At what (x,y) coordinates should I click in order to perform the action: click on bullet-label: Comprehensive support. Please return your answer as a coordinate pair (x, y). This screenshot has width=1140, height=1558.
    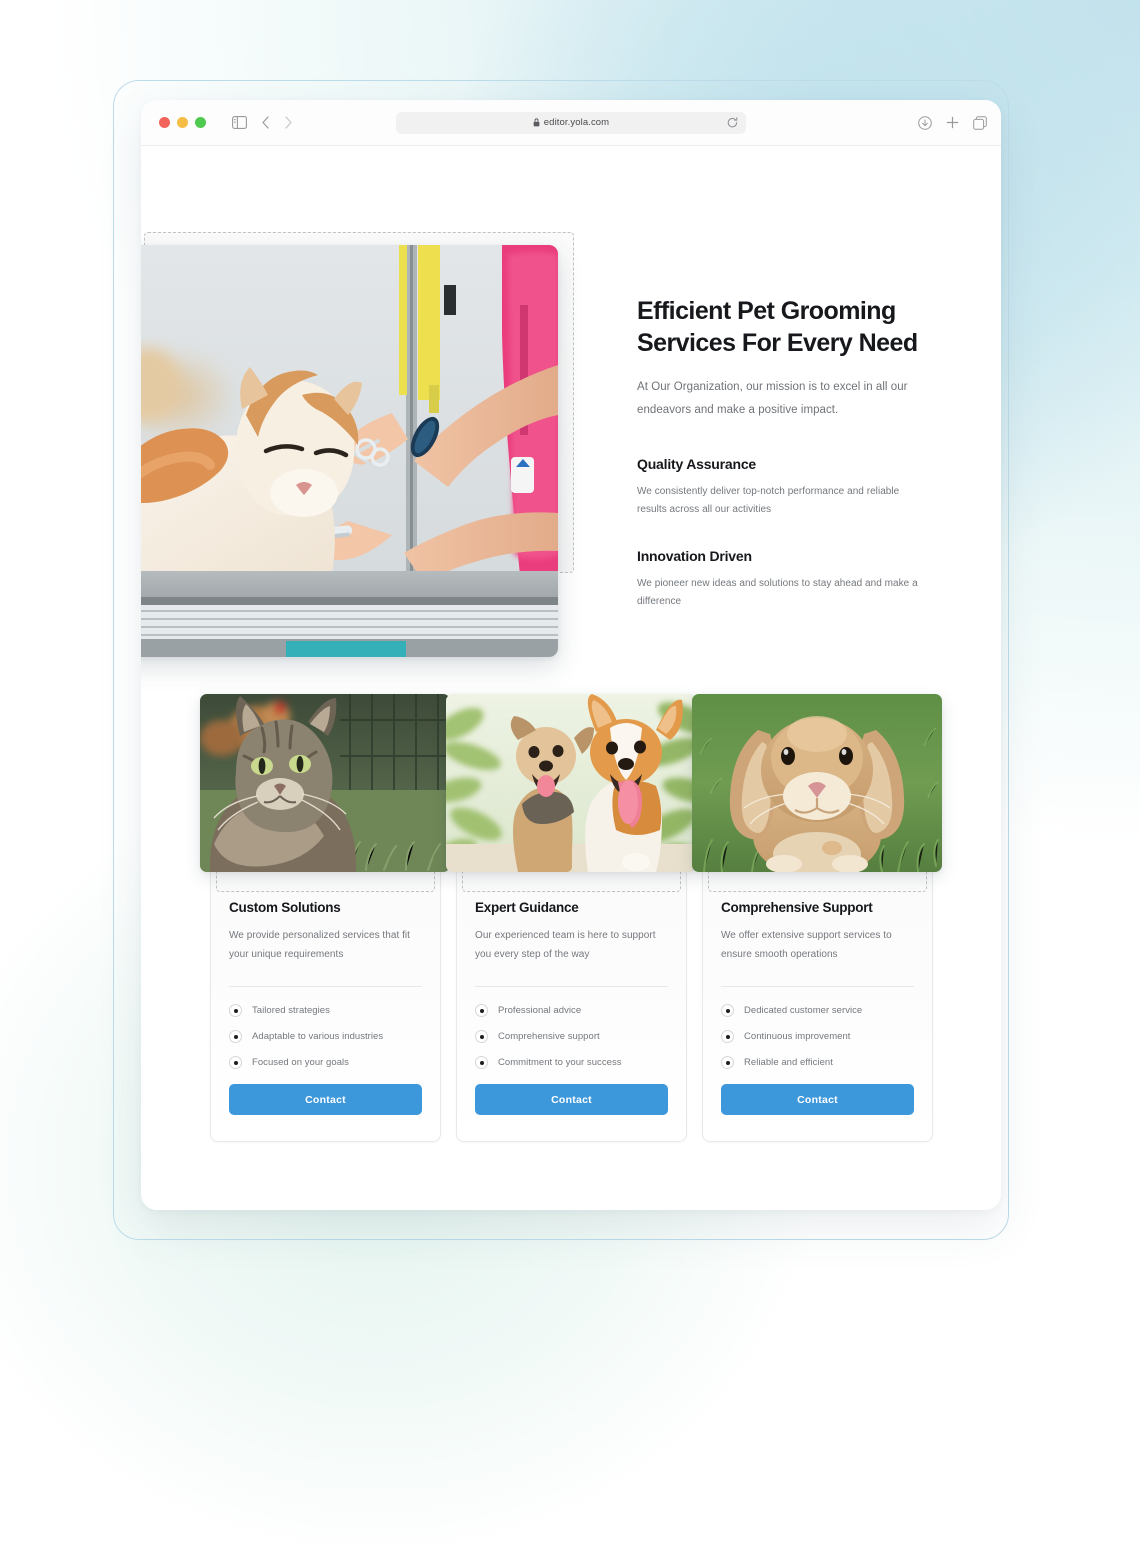
    Looking at the image, I should click on (549, 1036).